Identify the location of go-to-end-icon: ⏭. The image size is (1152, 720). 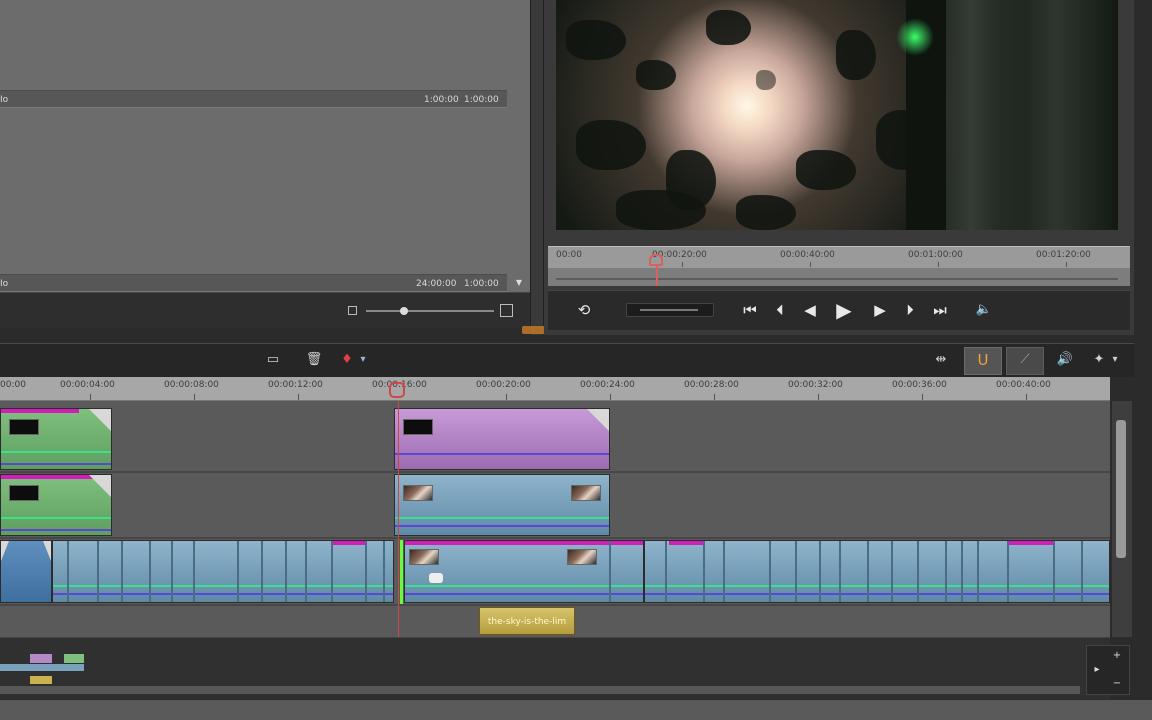
(940, 310).